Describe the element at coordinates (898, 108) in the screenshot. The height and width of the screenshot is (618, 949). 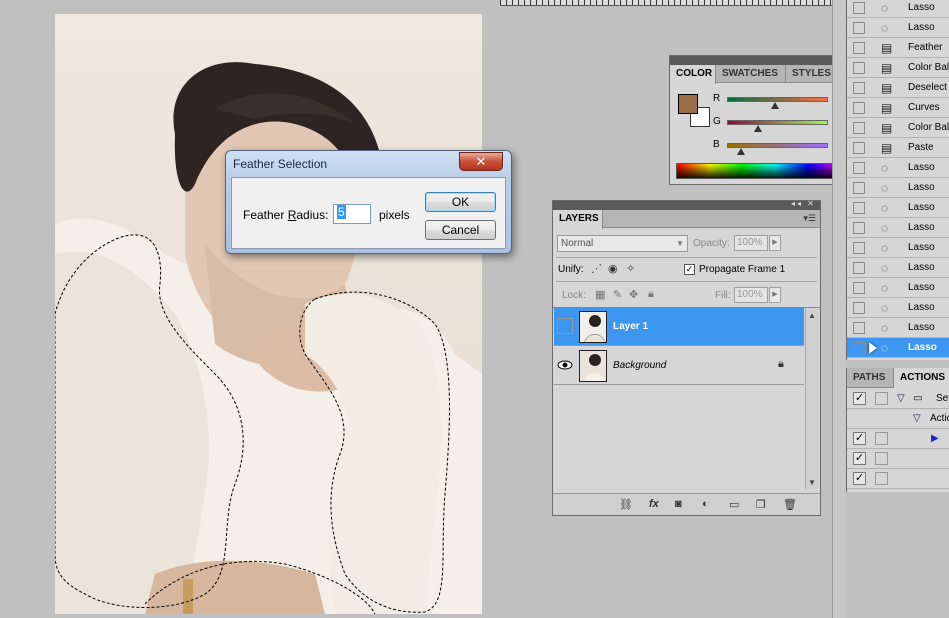
I see `history-item: ▤ Curves` at that location.